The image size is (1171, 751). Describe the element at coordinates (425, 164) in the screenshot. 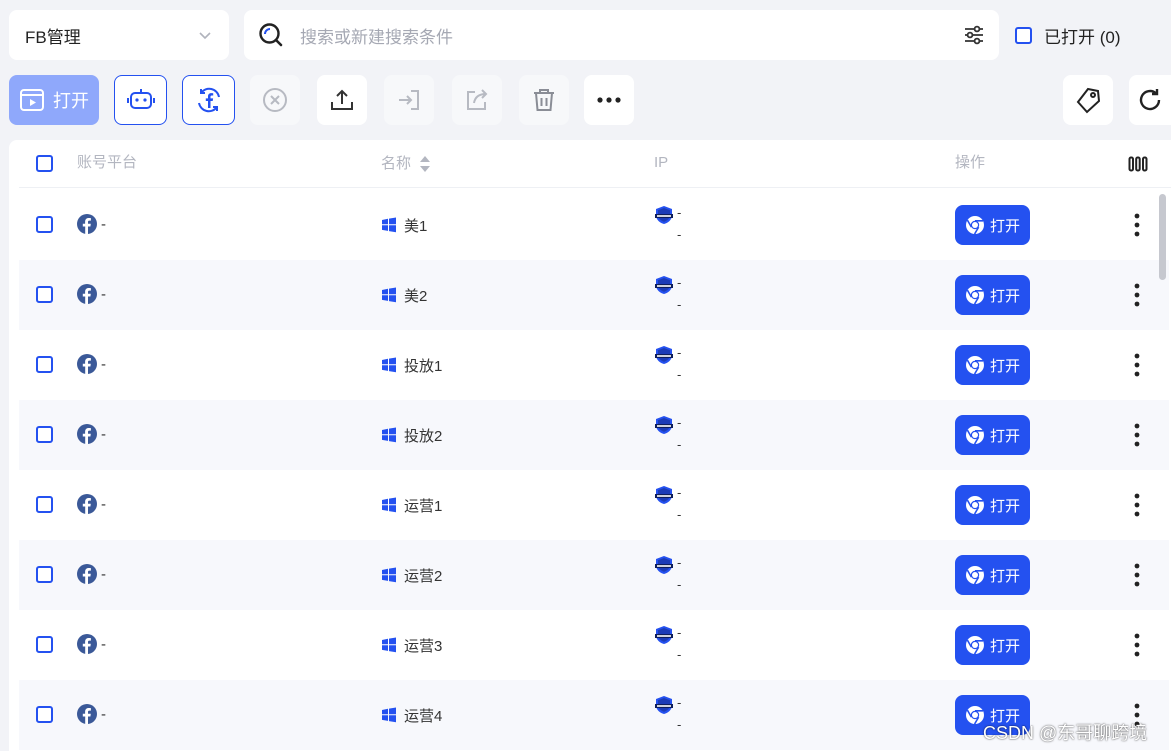

I see `sort-icon` at that location.